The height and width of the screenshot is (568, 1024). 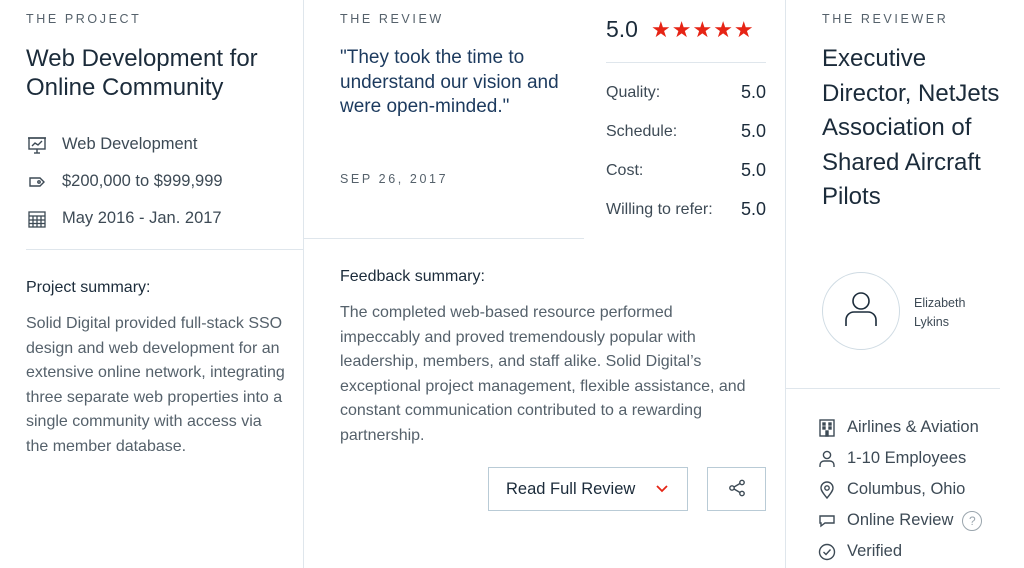 I want to click on reviewer-company-size: 1-10 Employees, so click(x=900, y=458).